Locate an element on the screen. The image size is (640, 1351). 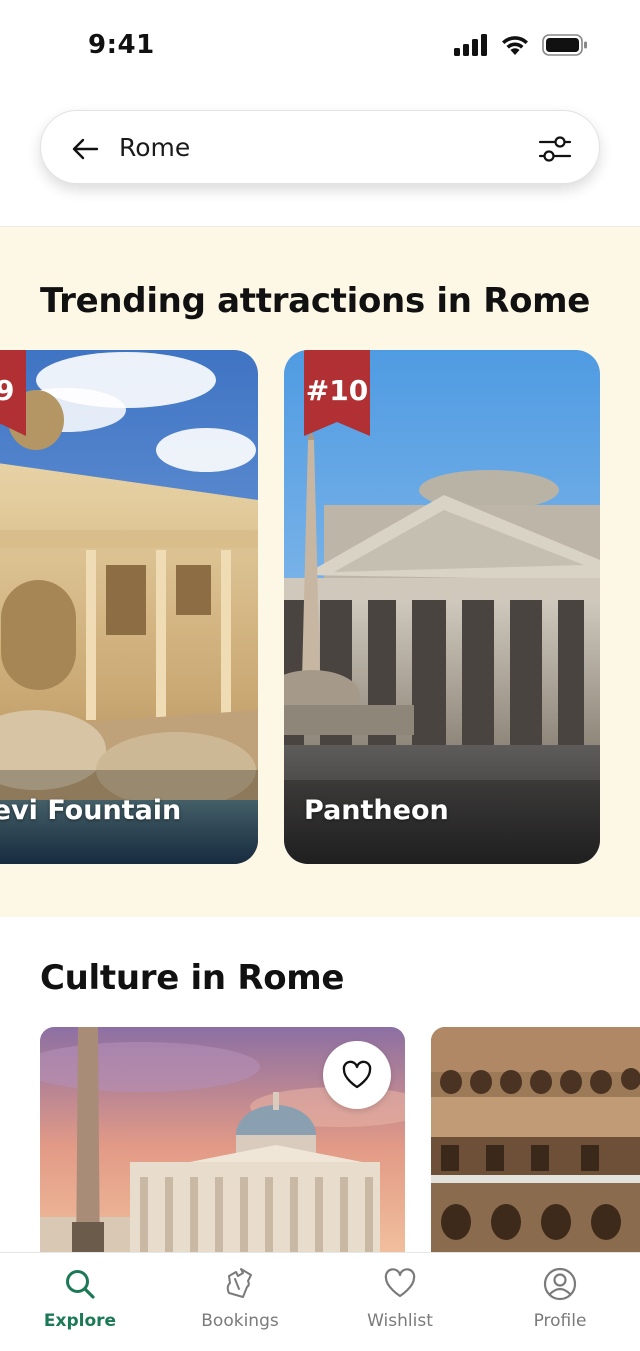
arrow-left-icon is located at coordinates (85, 149).